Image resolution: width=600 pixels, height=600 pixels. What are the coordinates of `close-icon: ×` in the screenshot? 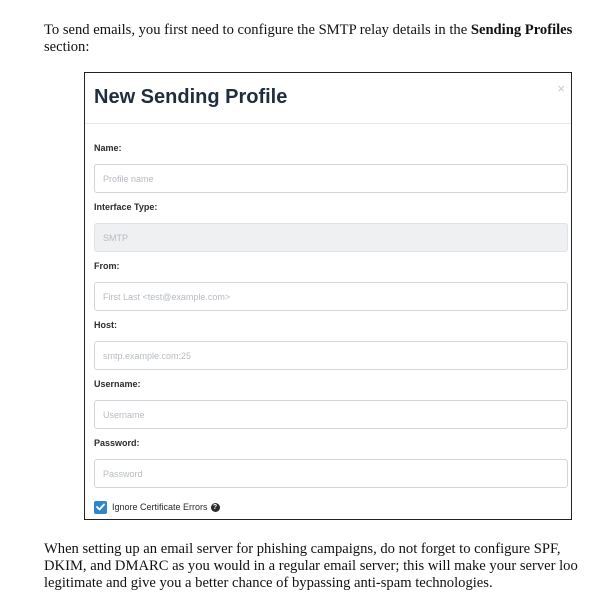 It's located at (561, 88).